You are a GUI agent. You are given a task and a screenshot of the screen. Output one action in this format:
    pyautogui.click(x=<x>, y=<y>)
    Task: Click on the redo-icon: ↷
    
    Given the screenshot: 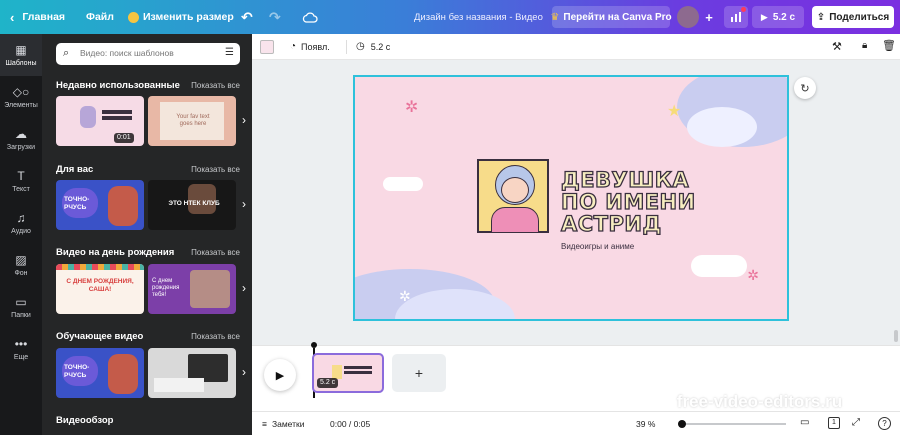 What is the action you would take?
    pyautogui.click(x=275, y=17)
    